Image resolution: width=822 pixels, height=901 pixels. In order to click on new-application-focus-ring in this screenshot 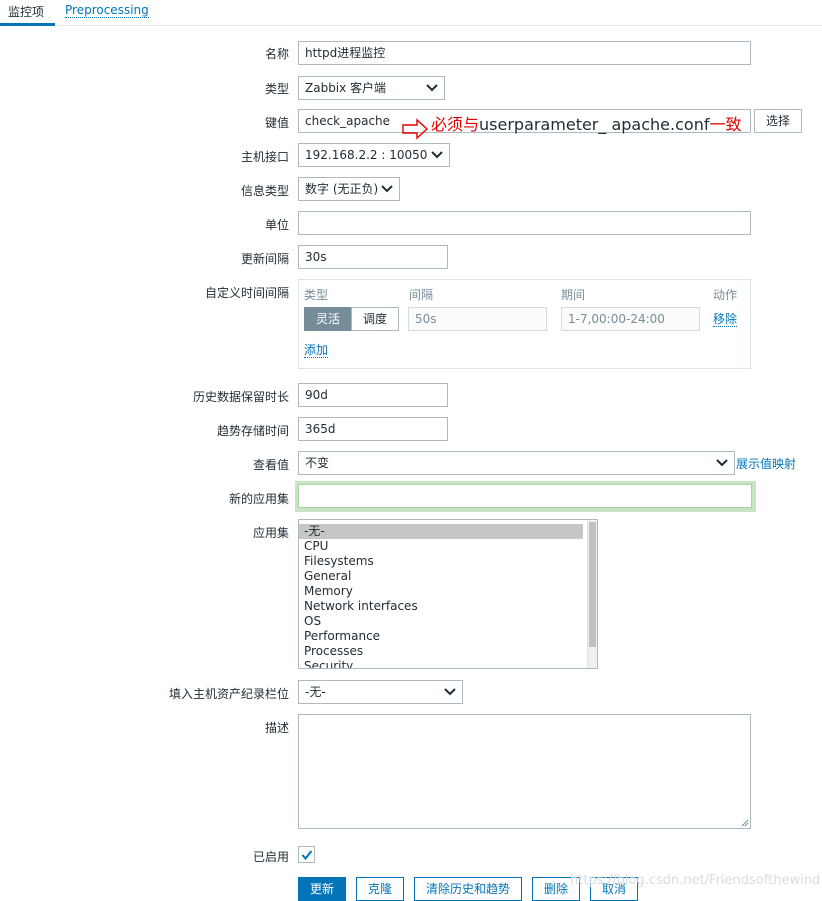, I will do `click(525, 496)`.